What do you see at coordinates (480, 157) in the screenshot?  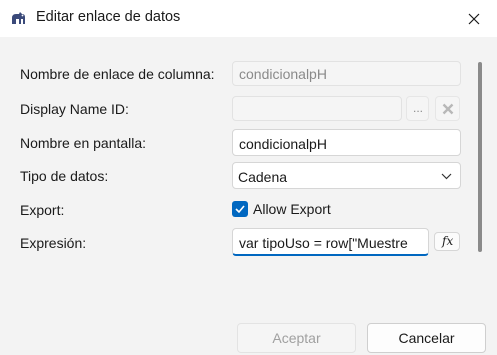 I see `scrollbar` at bounding box center [480, 157].